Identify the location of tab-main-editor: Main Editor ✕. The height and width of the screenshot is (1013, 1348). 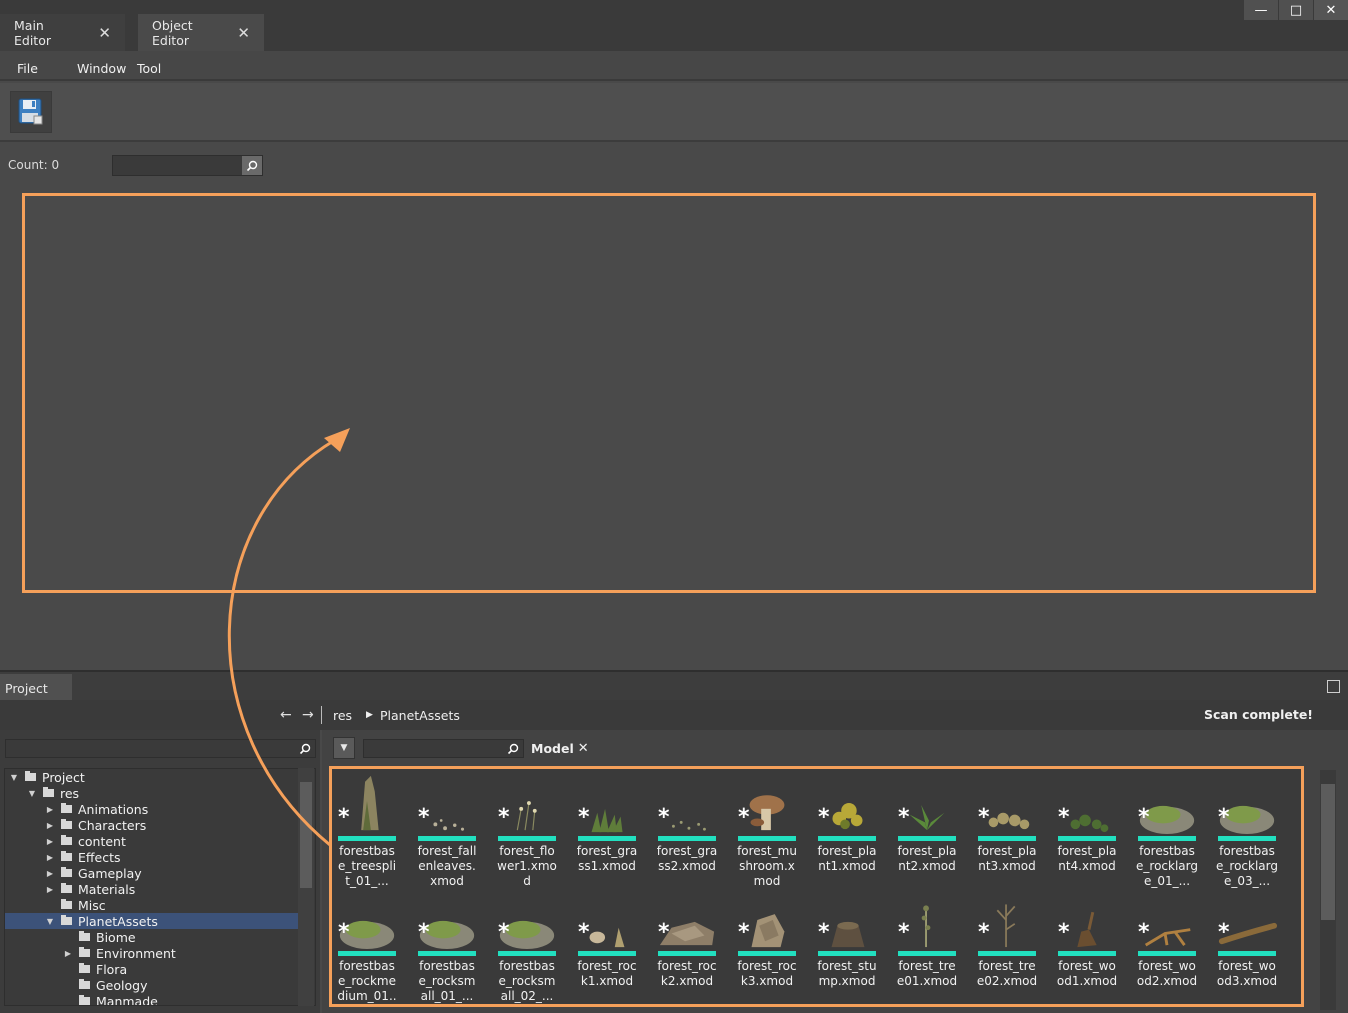
(62, 32).